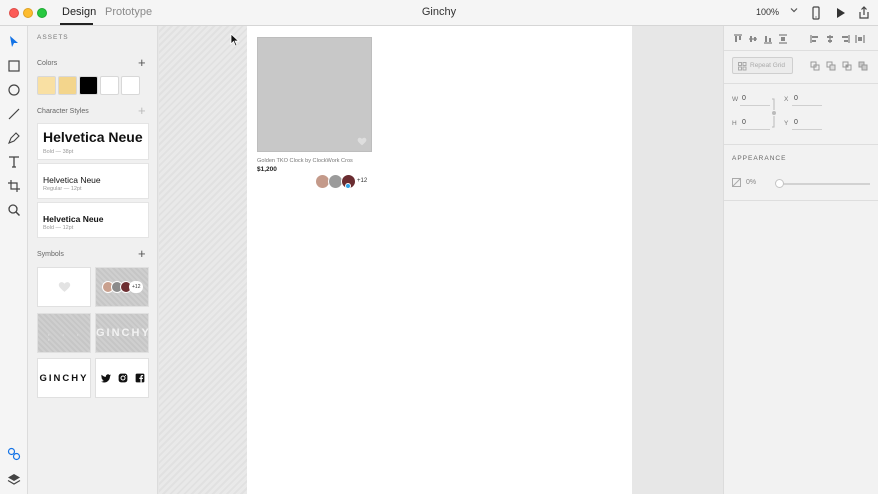 The height and width of the screenshot is (494, 878). What do you see at coordinates (305, 161) in the screenshot?
I see `product-title: Golden TKO Clock by ClockWork Cros` at bounding box center [305, 161].